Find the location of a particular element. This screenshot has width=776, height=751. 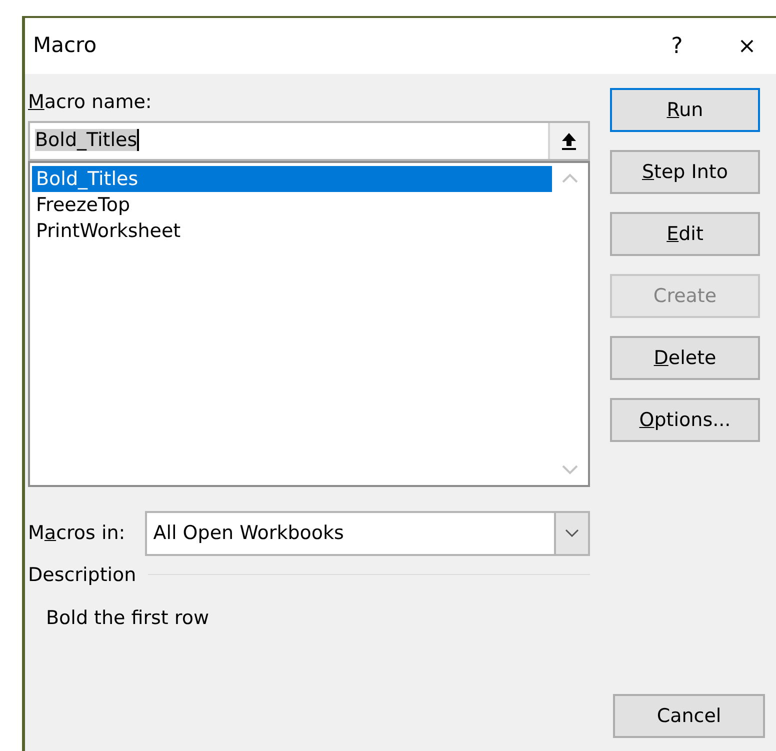

dialog-button: Run is located at coordinates (685, 110).